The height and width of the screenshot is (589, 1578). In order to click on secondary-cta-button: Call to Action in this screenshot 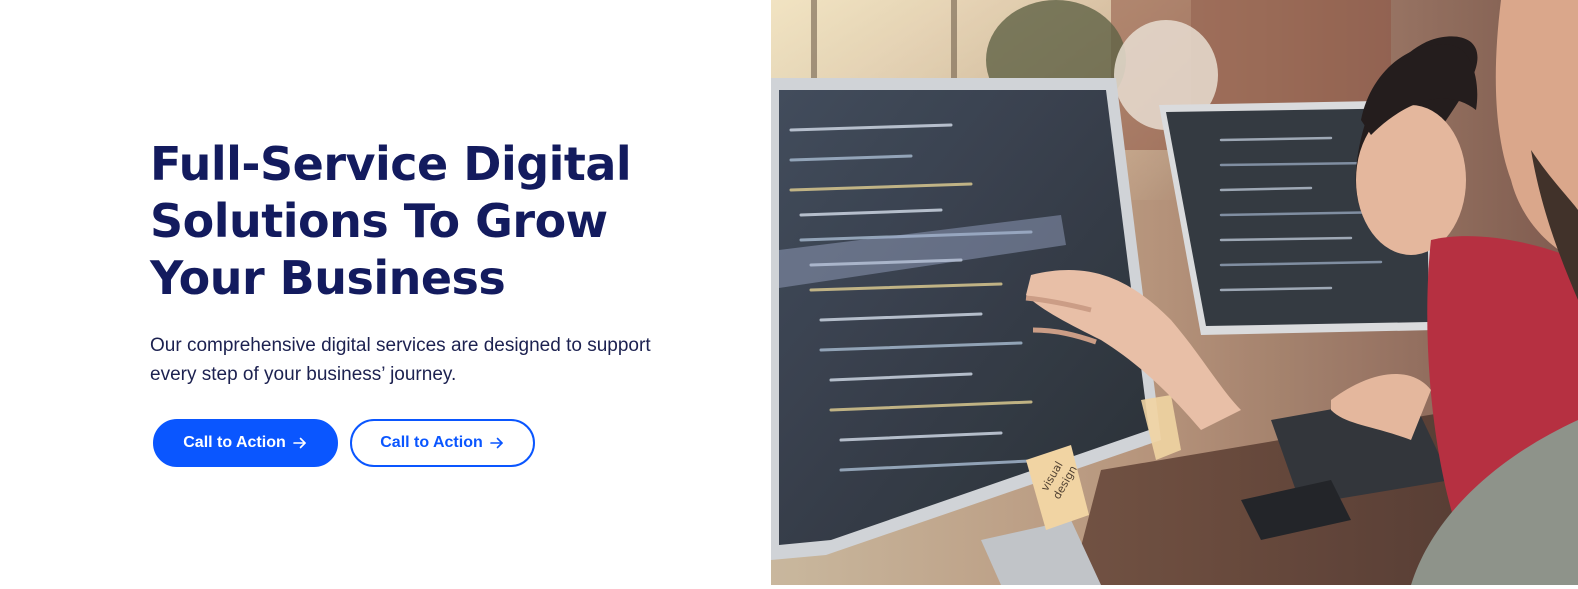, I will do `click(442, 443)`.